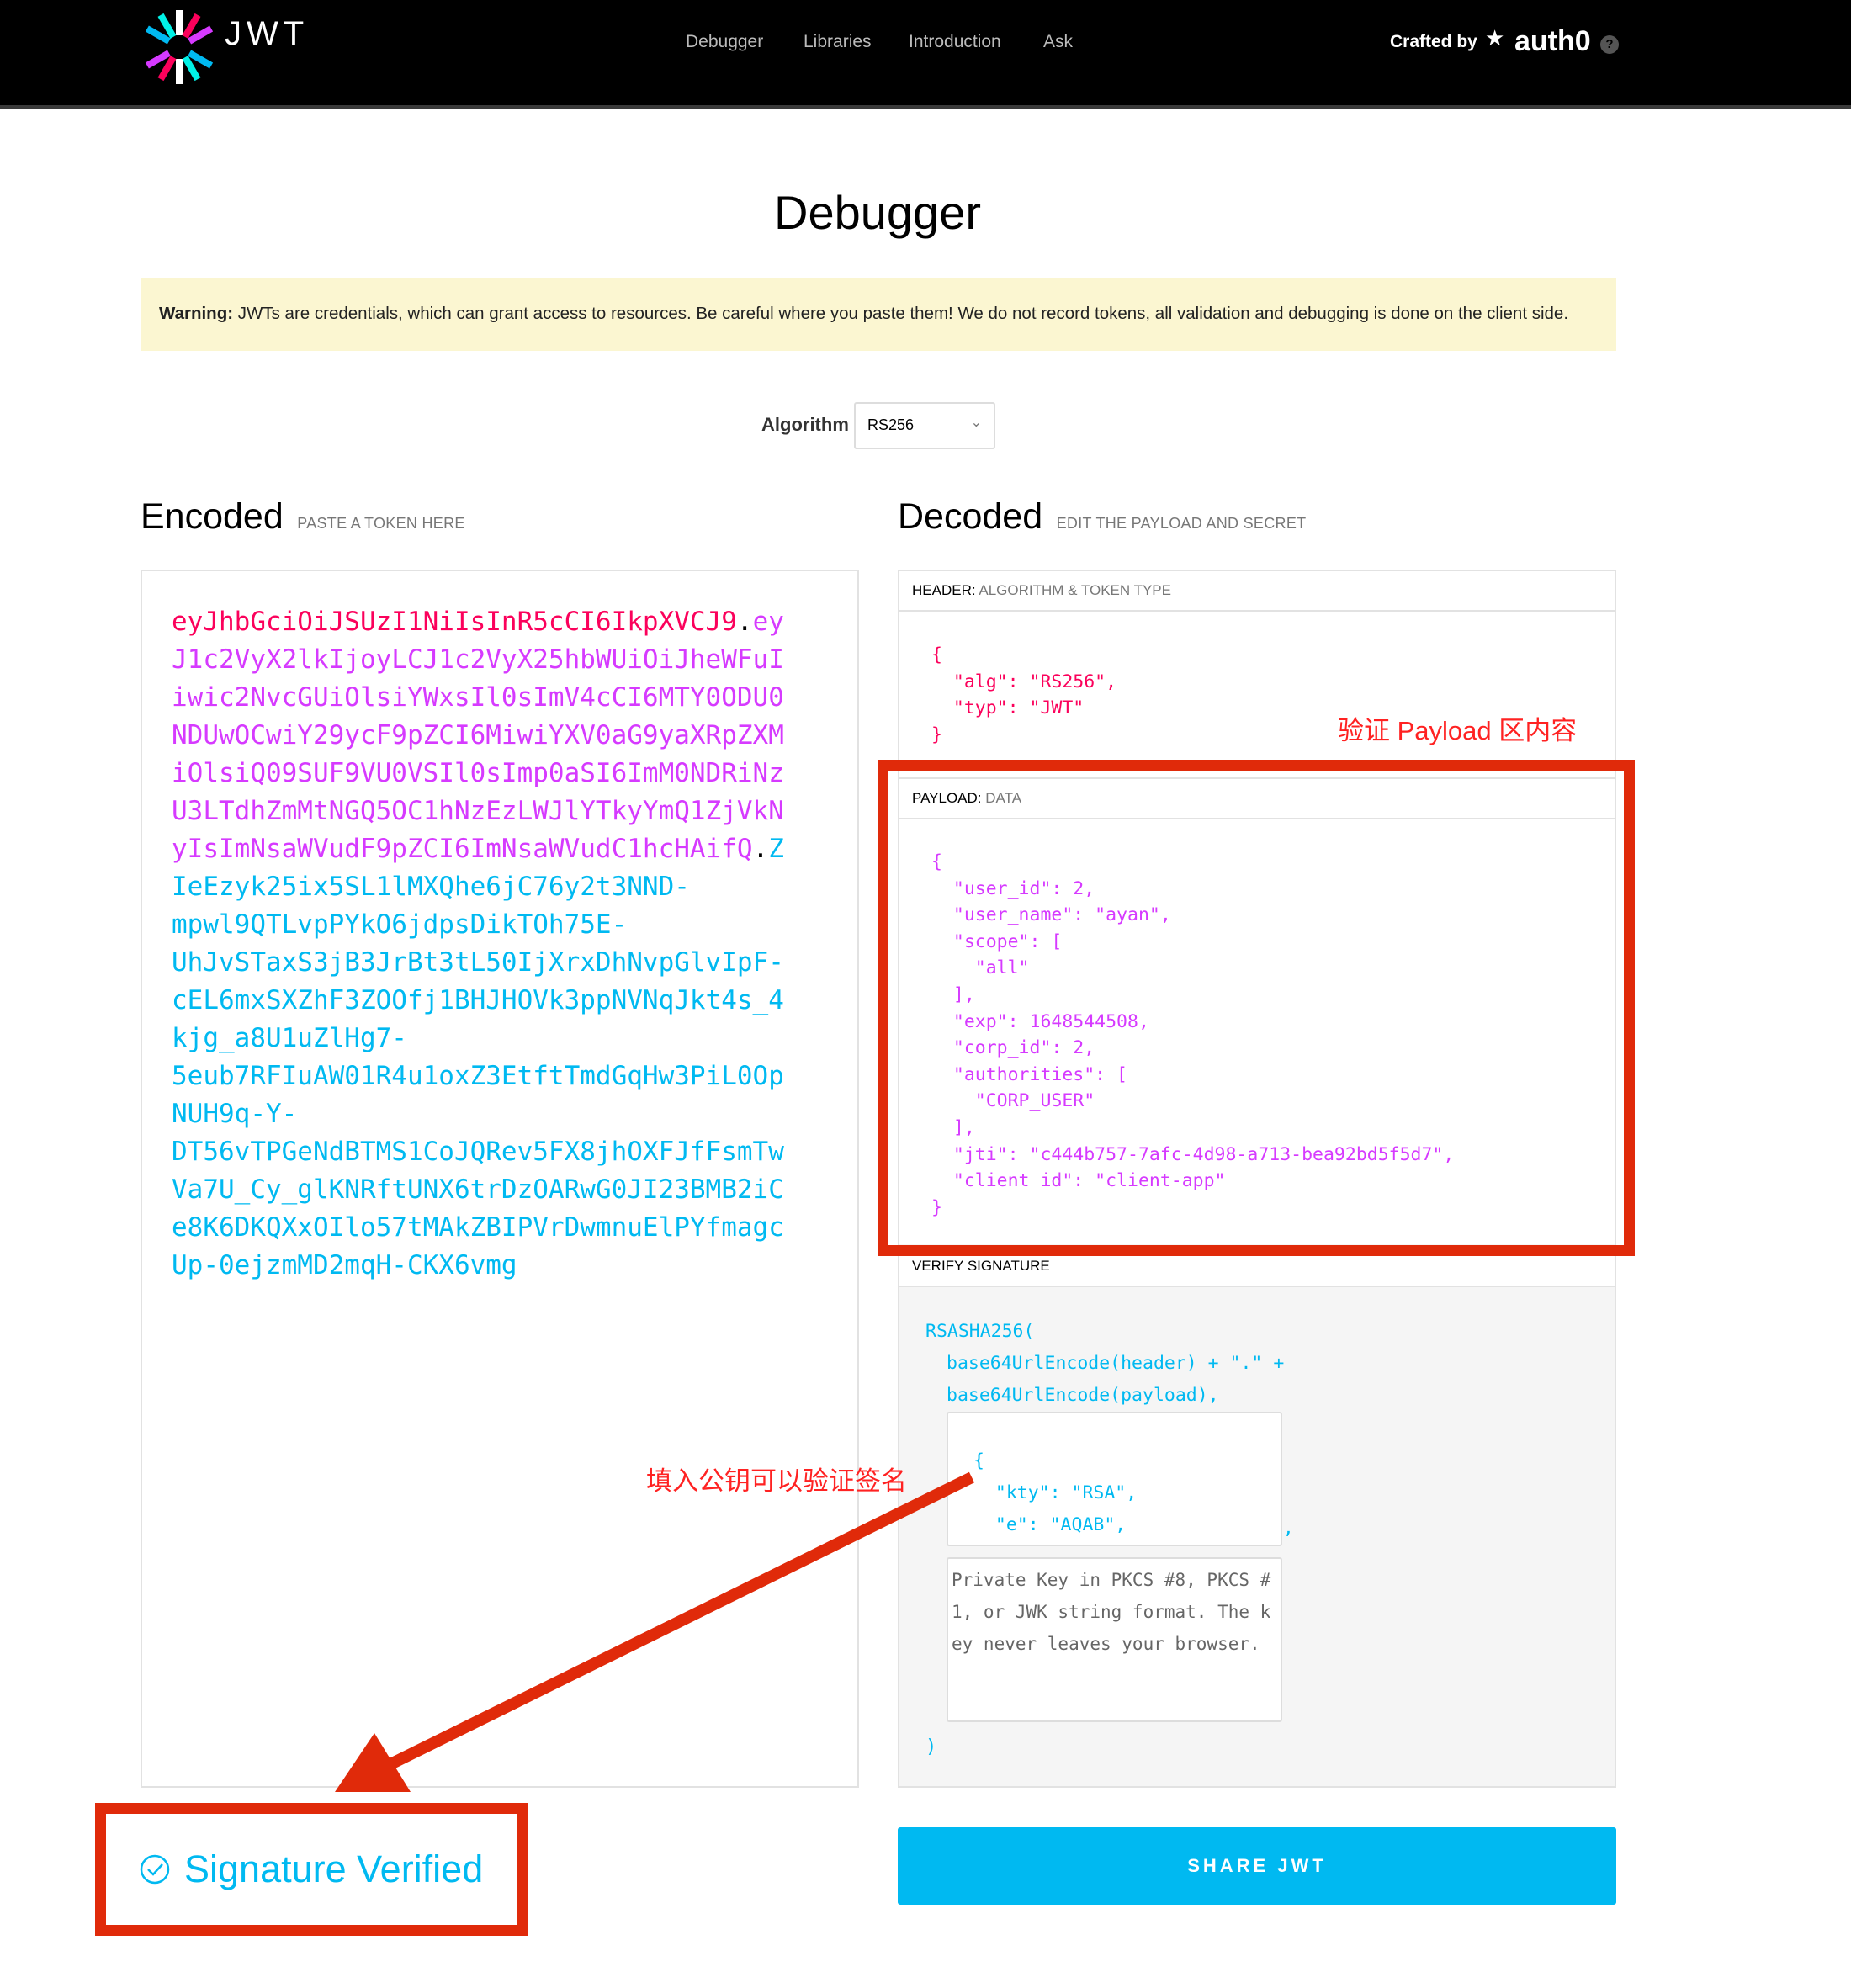 The width and height of the screenshot is (1851, 1988). Describe the element at coordinates (155, 1869) in the screenshot. I see `check-circle-icon` at that location.